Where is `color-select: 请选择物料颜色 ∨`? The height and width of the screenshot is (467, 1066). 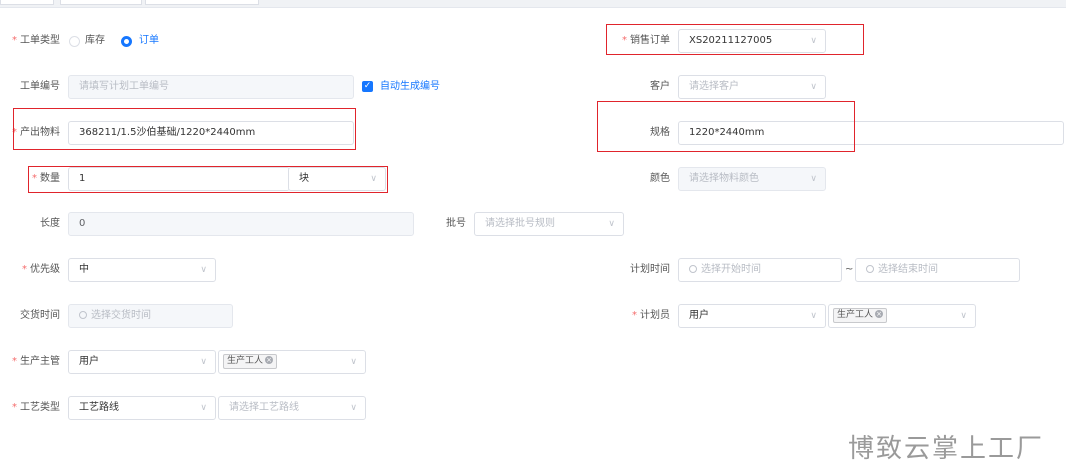
color-select: 请选择物料颜色 ∨ is located at coordinates (752, 179).